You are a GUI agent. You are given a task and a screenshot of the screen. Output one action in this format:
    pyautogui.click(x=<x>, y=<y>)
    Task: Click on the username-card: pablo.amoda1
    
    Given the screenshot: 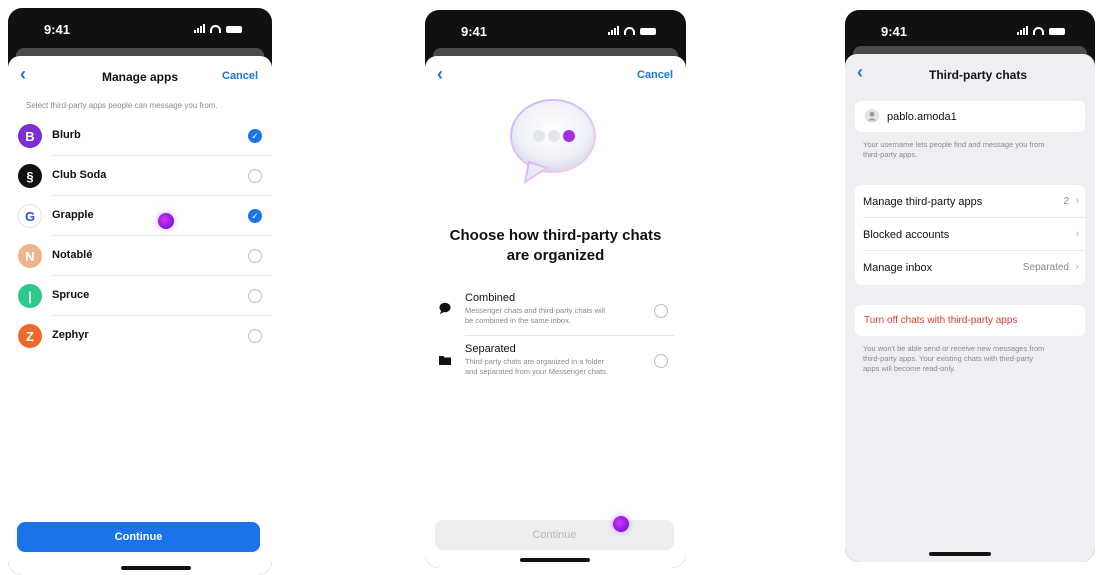 What is the action you would take?
    pyautogui.click(x=970, y=116)
    